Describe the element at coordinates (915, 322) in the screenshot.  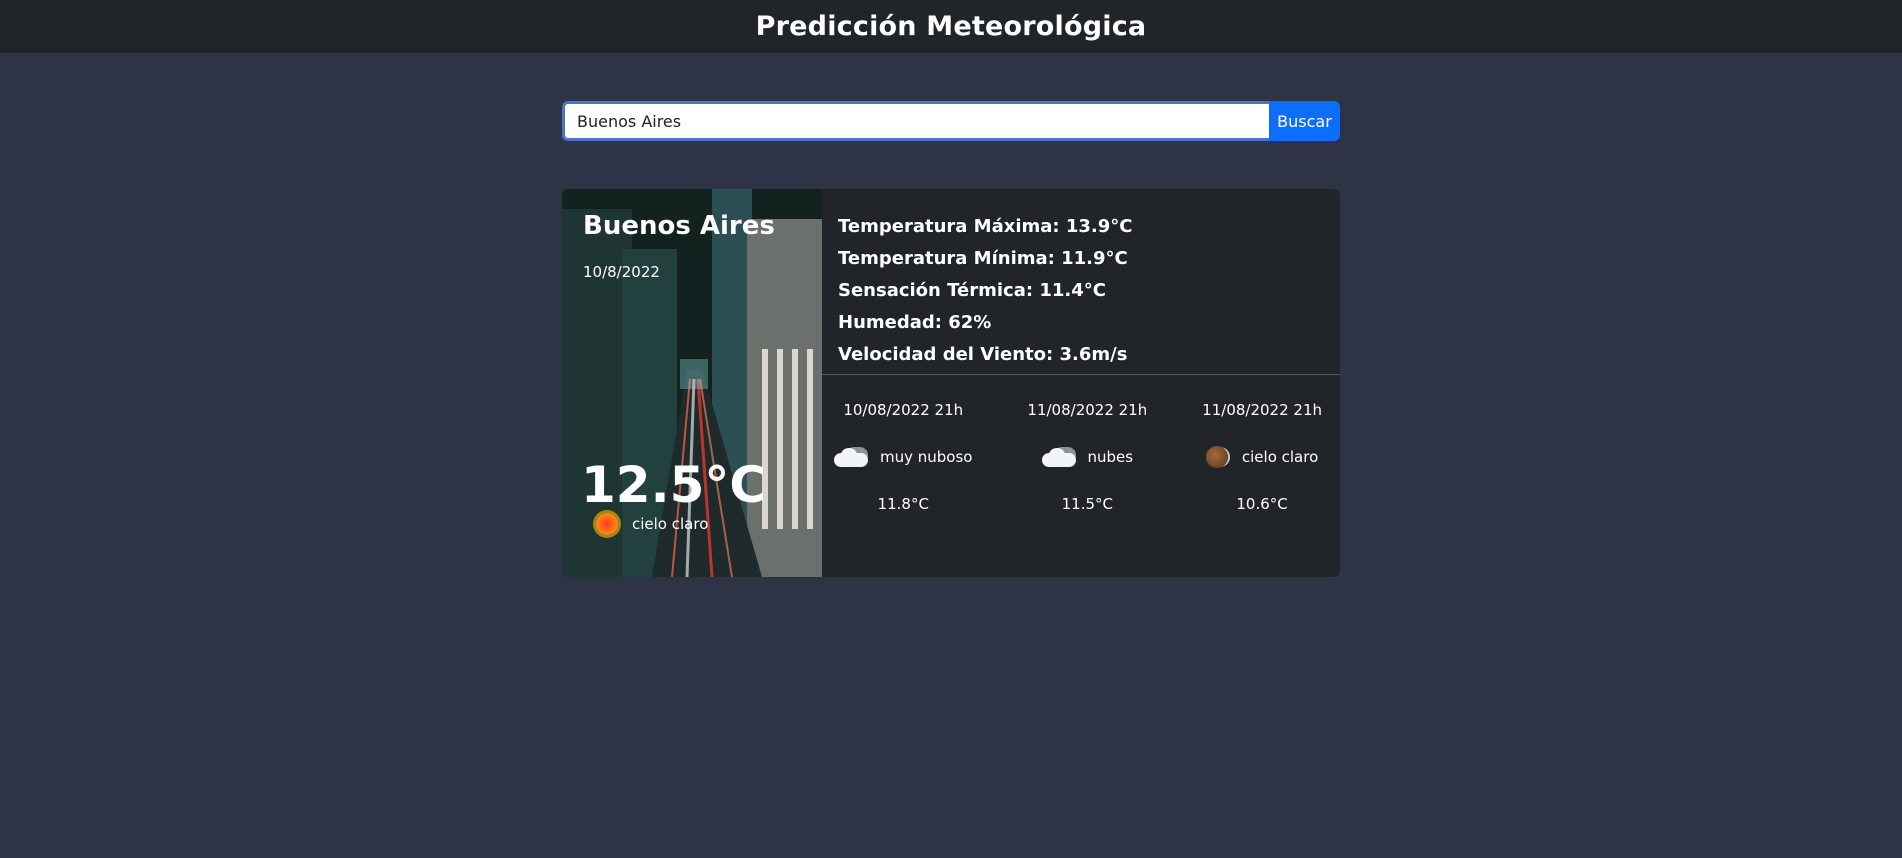
I see `humidity: Humedad: 62%` at that location.